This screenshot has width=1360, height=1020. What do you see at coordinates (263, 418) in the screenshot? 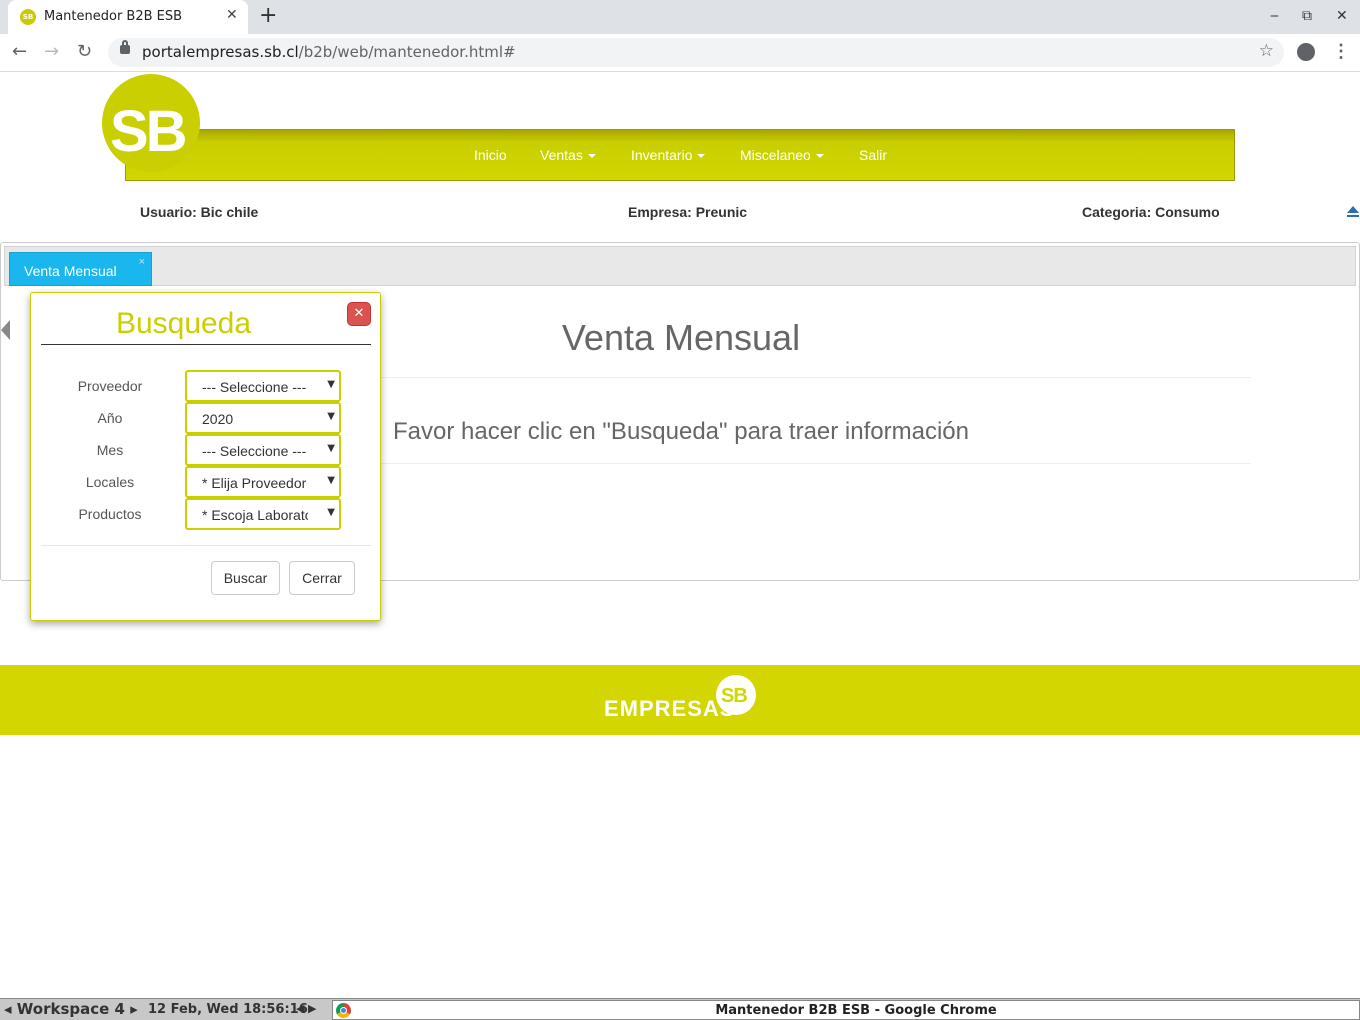
I see `anio-select: 2020 ▼` at bounding box center [263, 418].